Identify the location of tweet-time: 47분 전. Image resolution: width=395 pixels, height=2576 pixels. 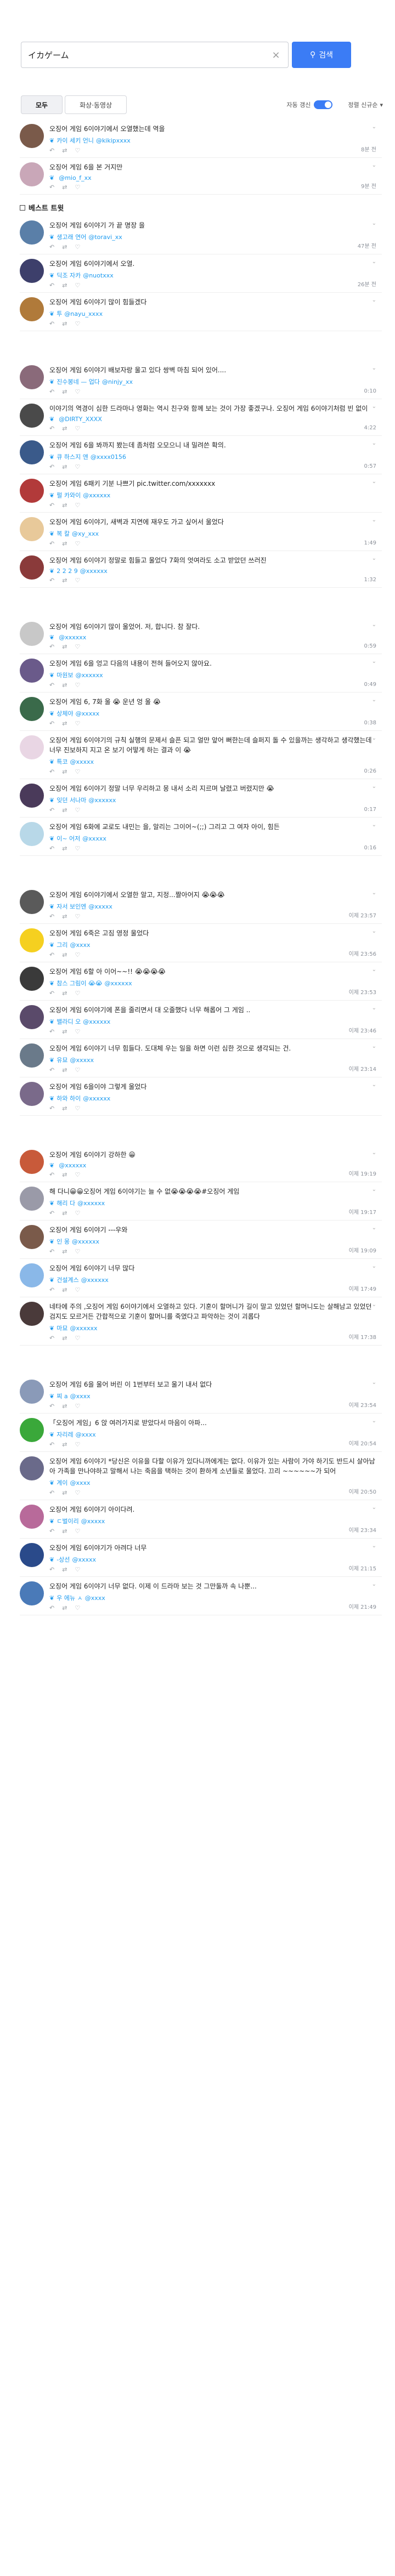
(367, 245).